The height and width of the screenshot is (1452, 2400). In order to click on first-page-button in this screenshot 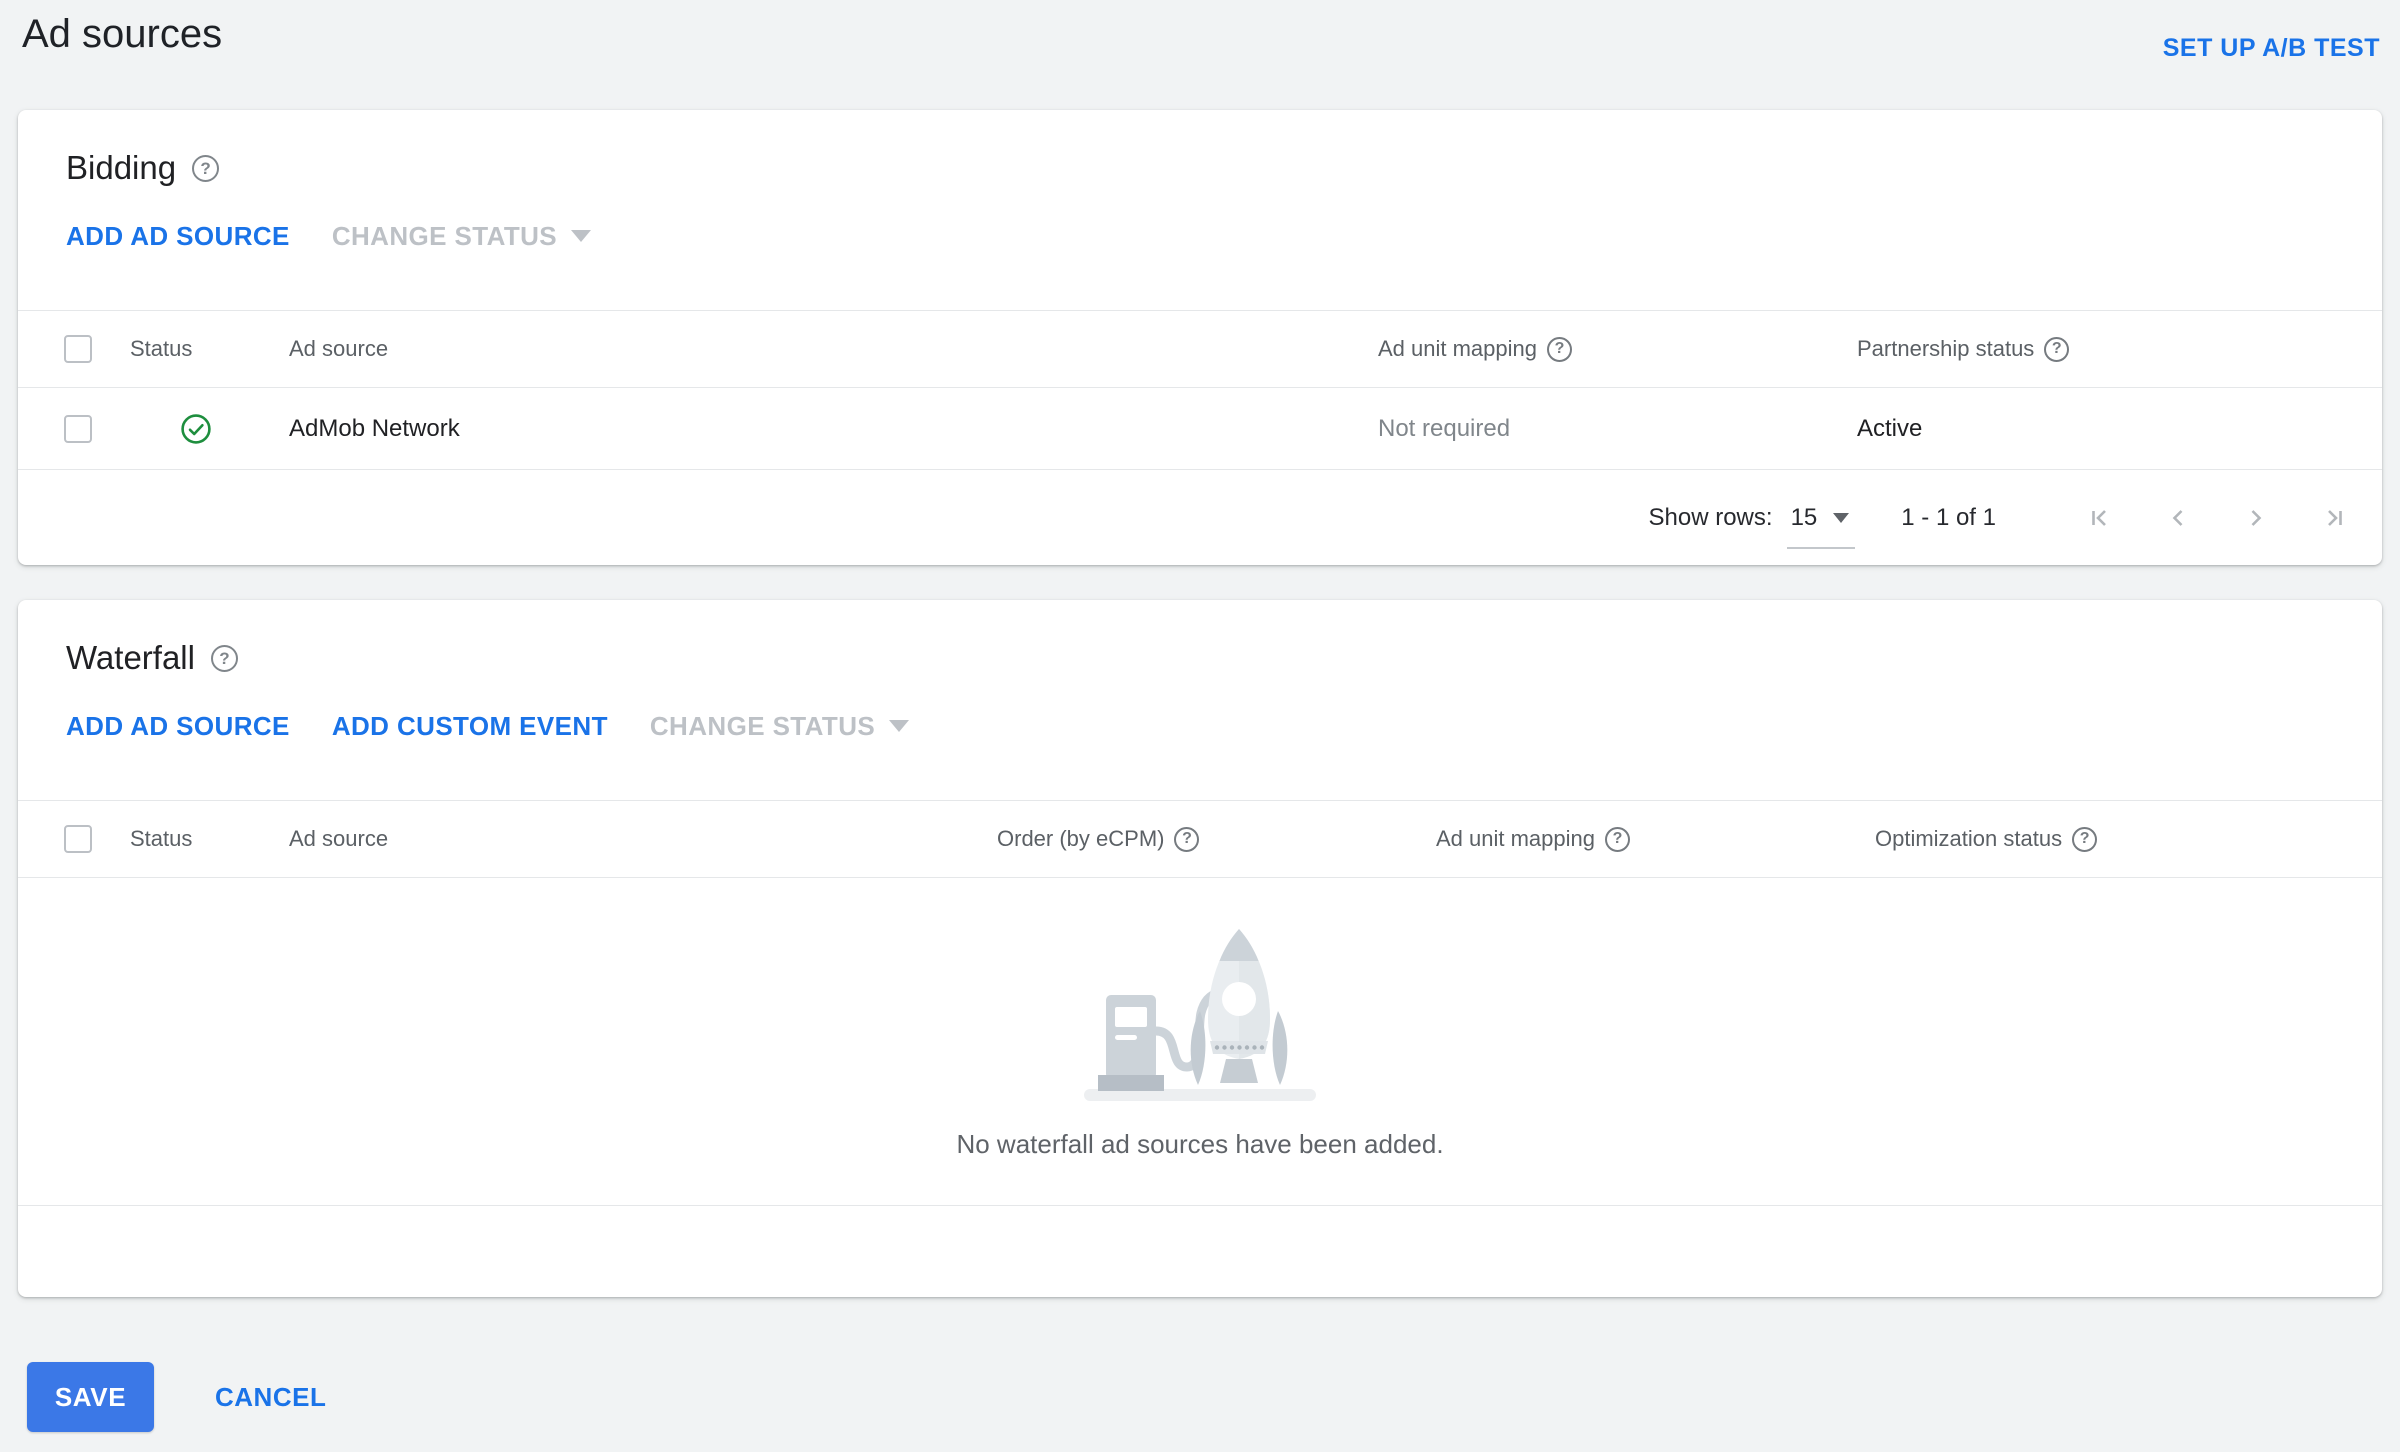, I will do `click(2100, 518)`.